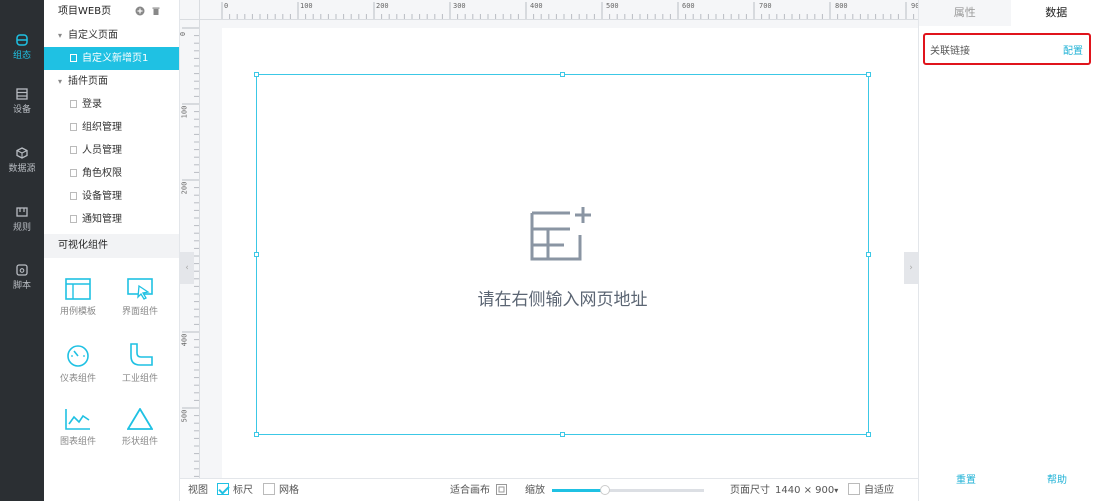  Describe the element at coordinates (102, 127) in the screenshot. I see `tree-item-label: 组织管理` at that location.